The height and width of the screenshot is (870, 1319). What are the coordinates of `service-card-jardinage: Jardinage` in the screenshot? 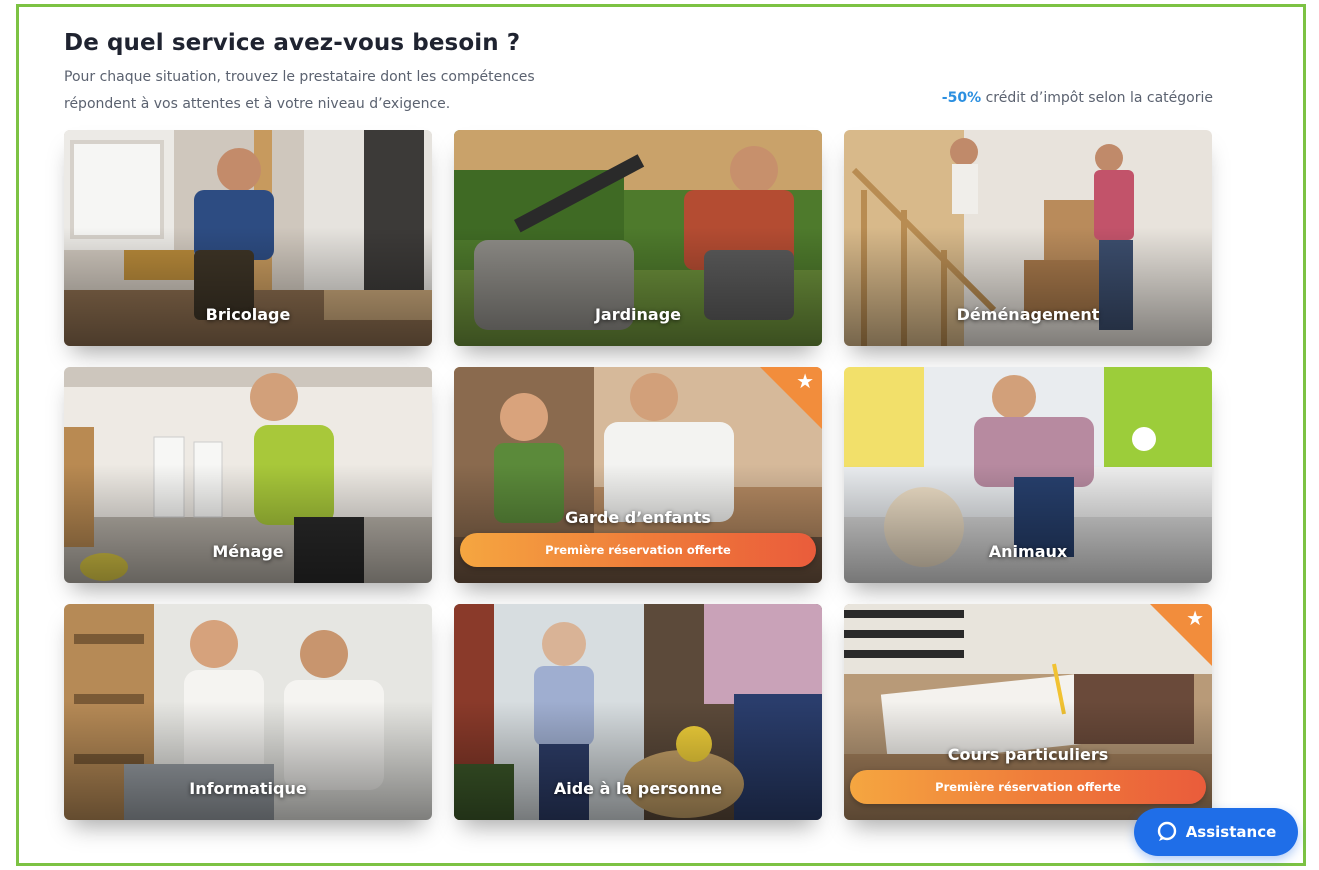 It's located at (638, 238).